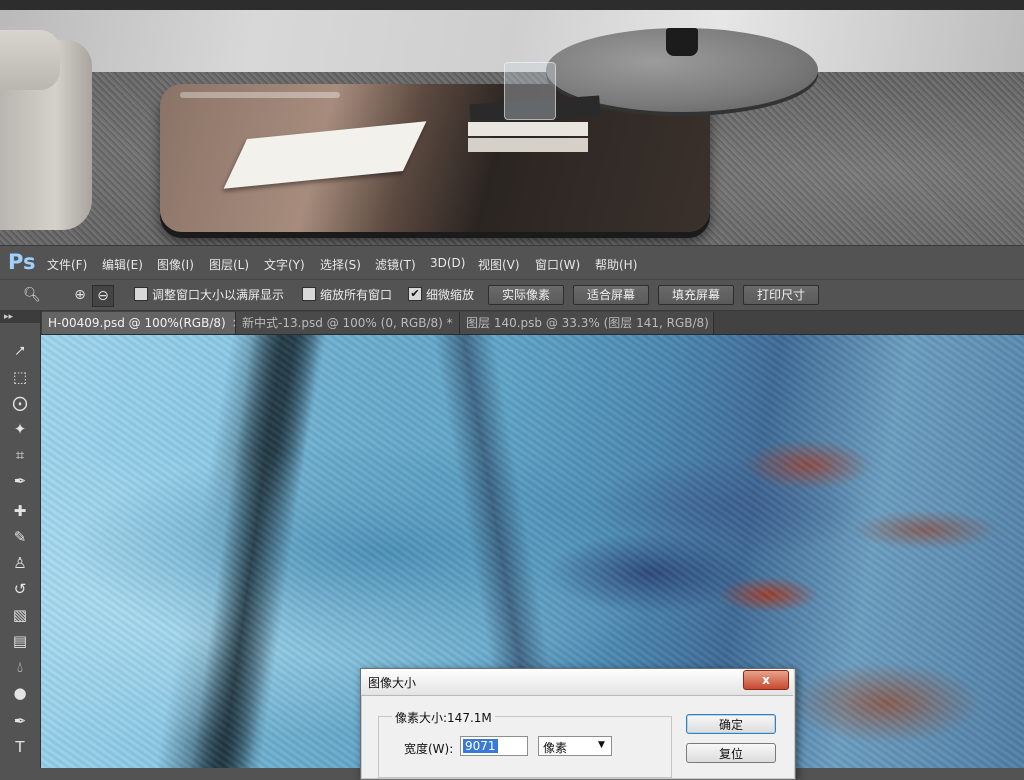 The height and width of the screenshot is (780, 1024). I want to click on tab-label: 图层 140.psb @ 33.3% (图层 141, RGB/8), so click(587, 323).